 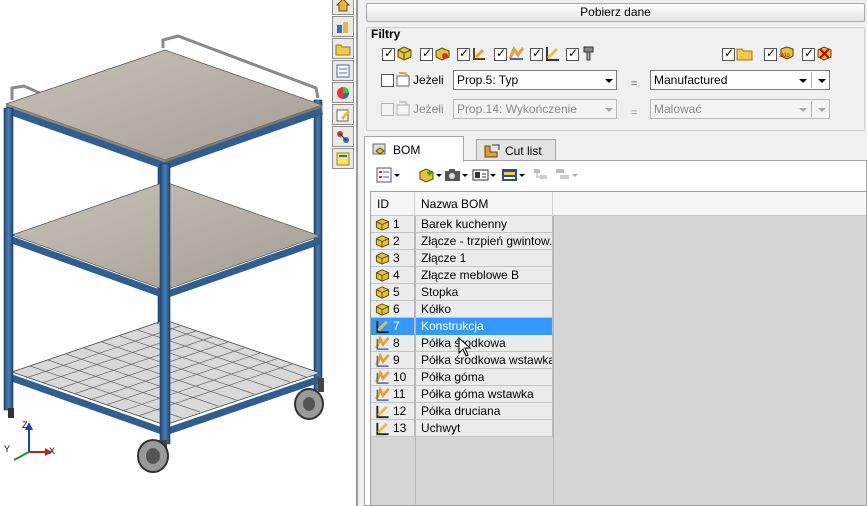 I want to click on row-id: 6, so click(x=396, y=309).